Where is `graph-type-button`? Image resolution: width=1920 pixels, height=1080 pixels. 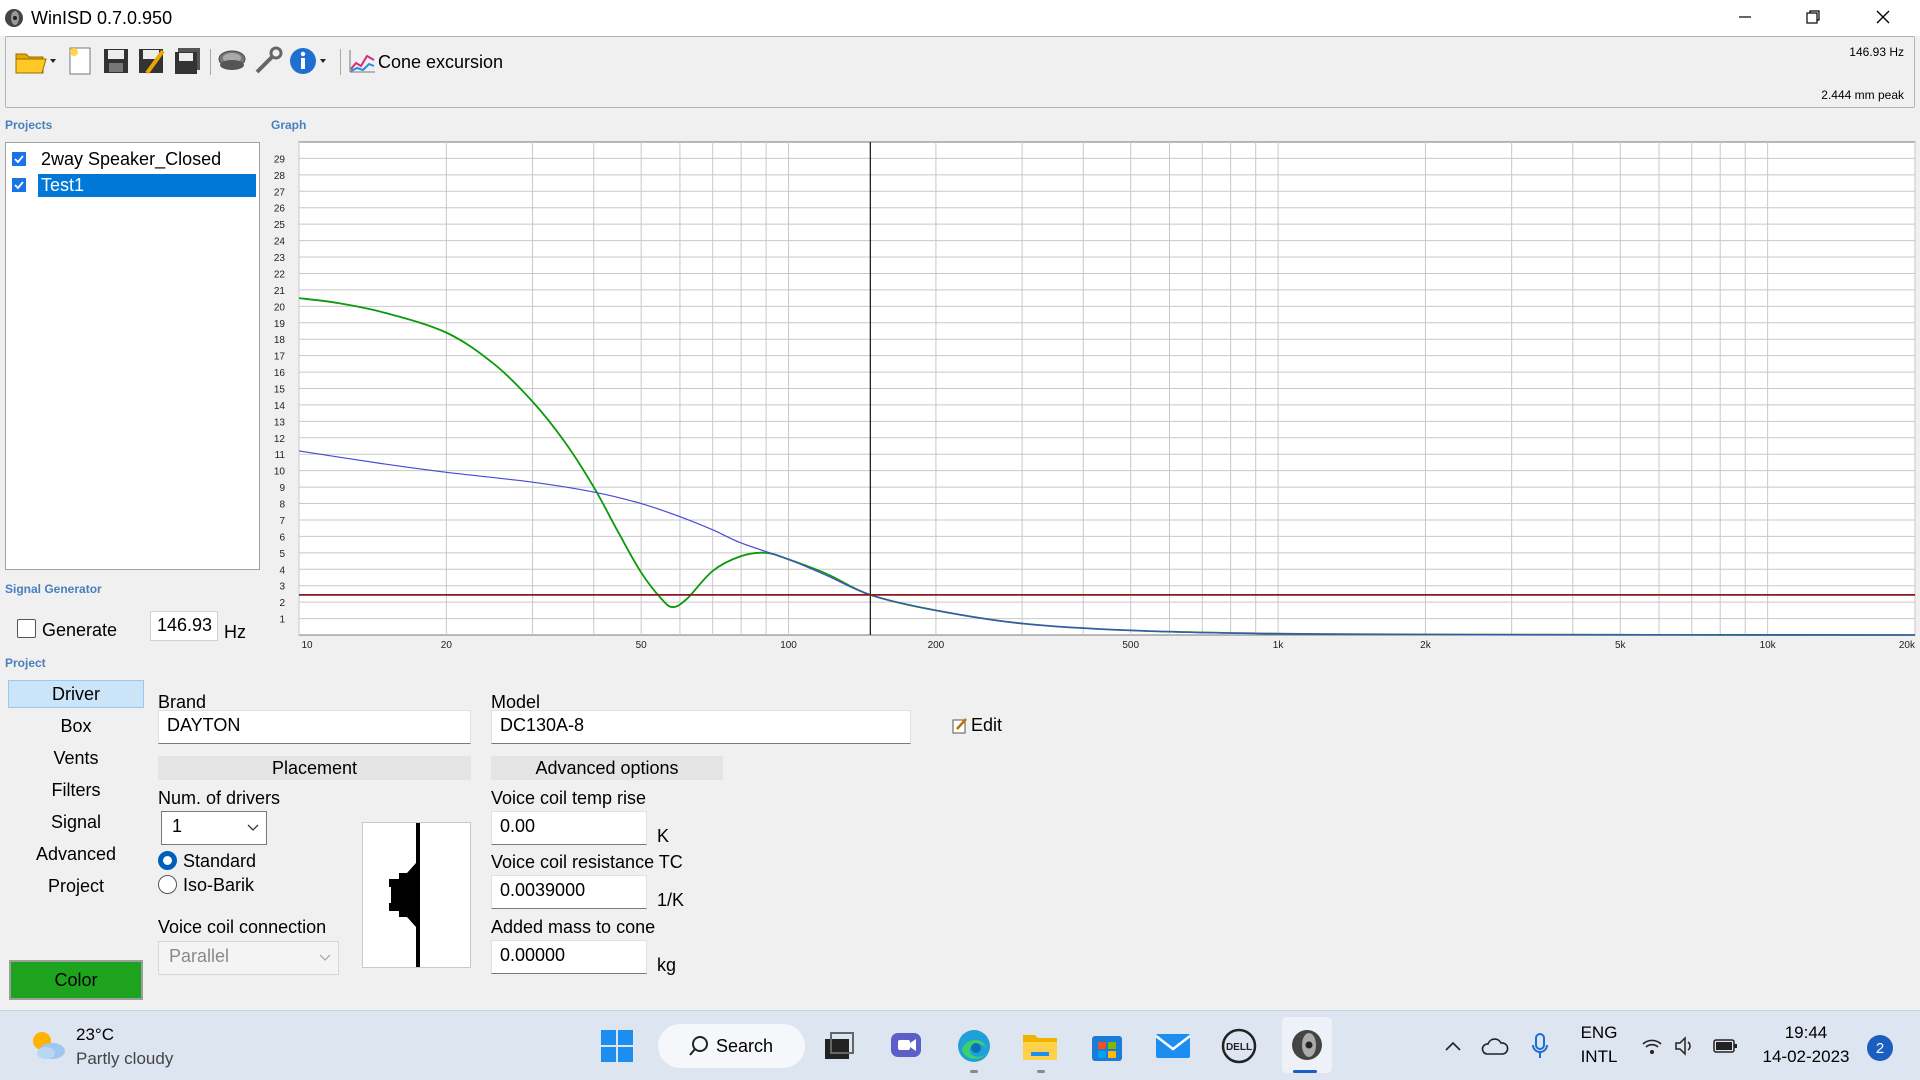 graph-type-button is located at coordinates (362, 61).